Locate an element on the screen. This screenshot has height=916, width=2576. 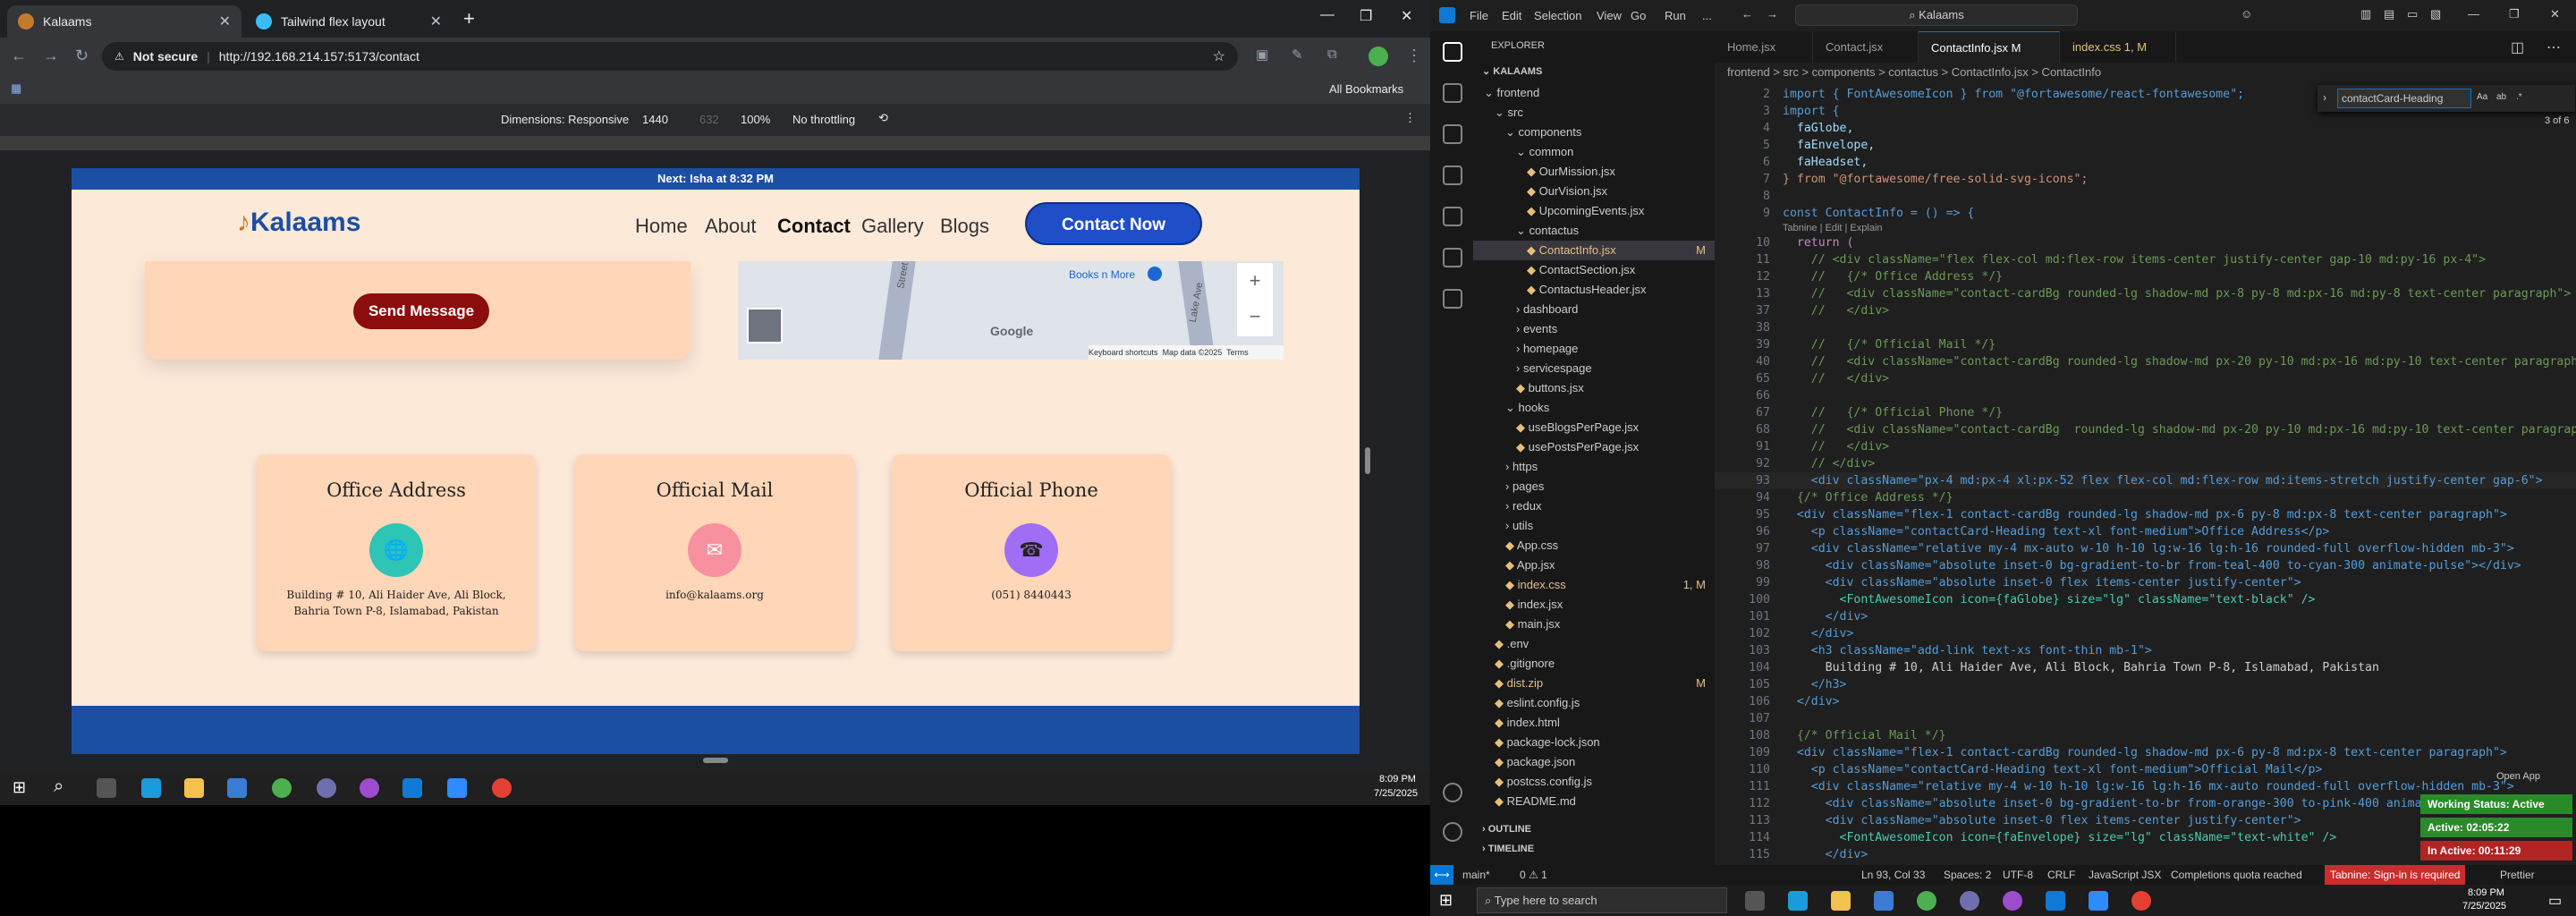
copilot-icon: ☺ is located at coordinates (2246, 14).